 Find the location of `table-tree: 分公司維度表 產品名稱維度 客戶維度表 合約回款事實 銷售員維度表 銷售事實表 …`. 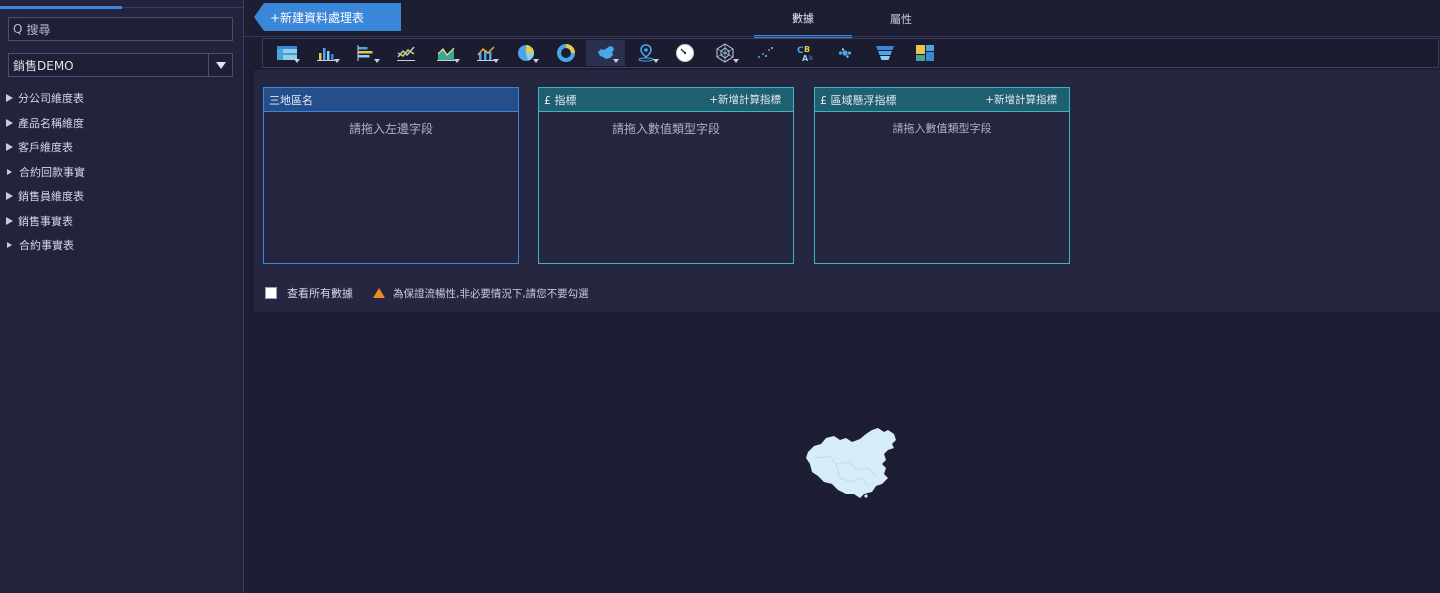

table-tree: 分公司維度表 產品名稱維度 客戶維度表 合約回款事實 銷售員維度表 銷售事實表 … is located at coordinates (121, 172).